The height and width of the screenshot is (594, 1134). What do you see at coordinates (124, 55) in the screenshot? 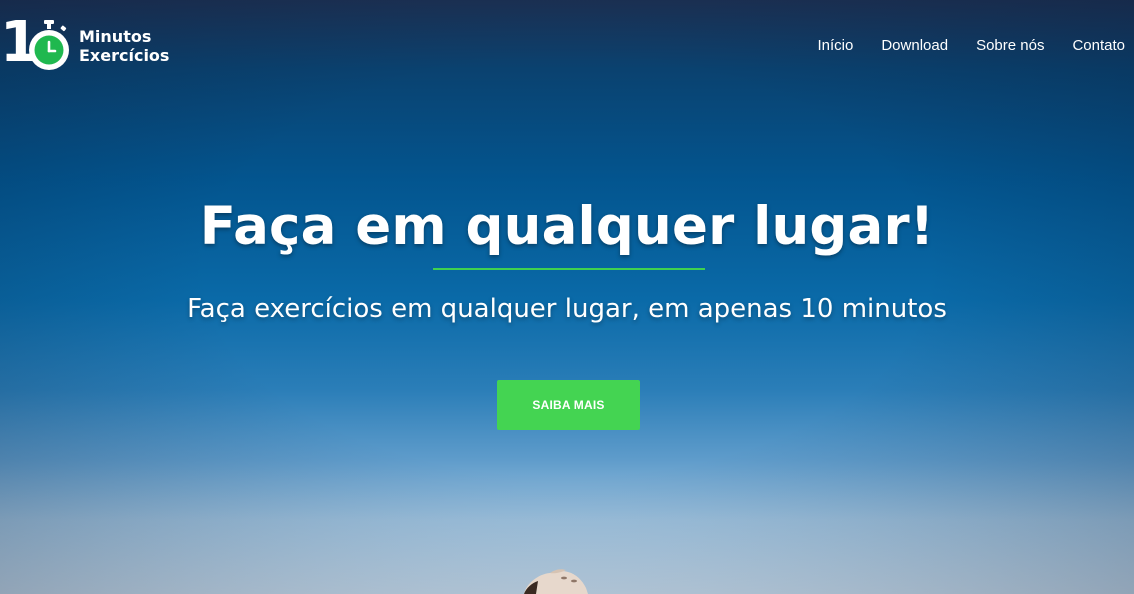
I see `logo-line-2: Exercícios` at bounding box center [124, 55].